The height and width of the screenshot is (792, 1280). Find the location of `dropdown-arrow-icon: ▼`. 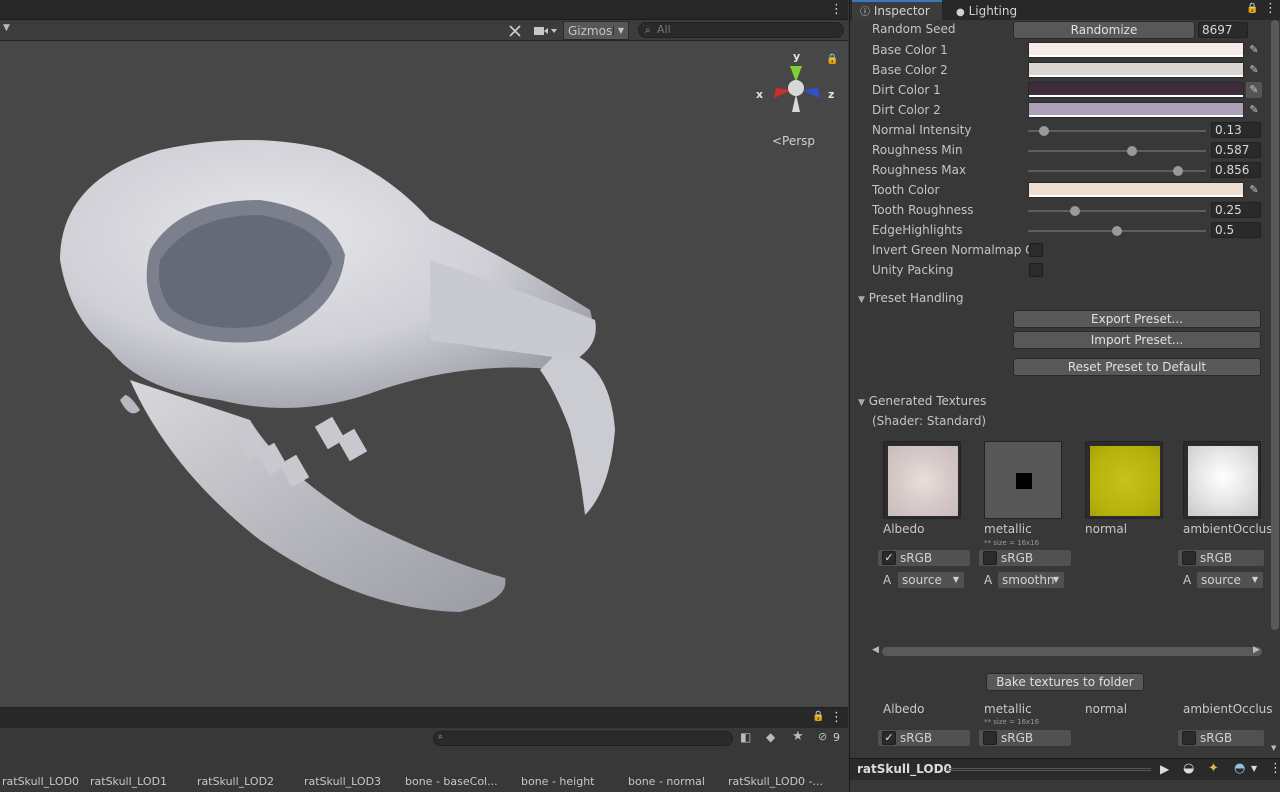

dropdown-arrow-icon: ▼ is located at coordinates (6, 28).